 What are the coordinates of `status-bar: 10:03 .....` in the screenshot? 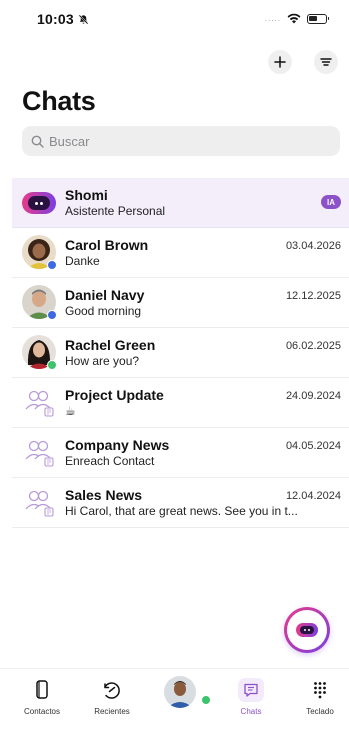 It's located at (174, 20).